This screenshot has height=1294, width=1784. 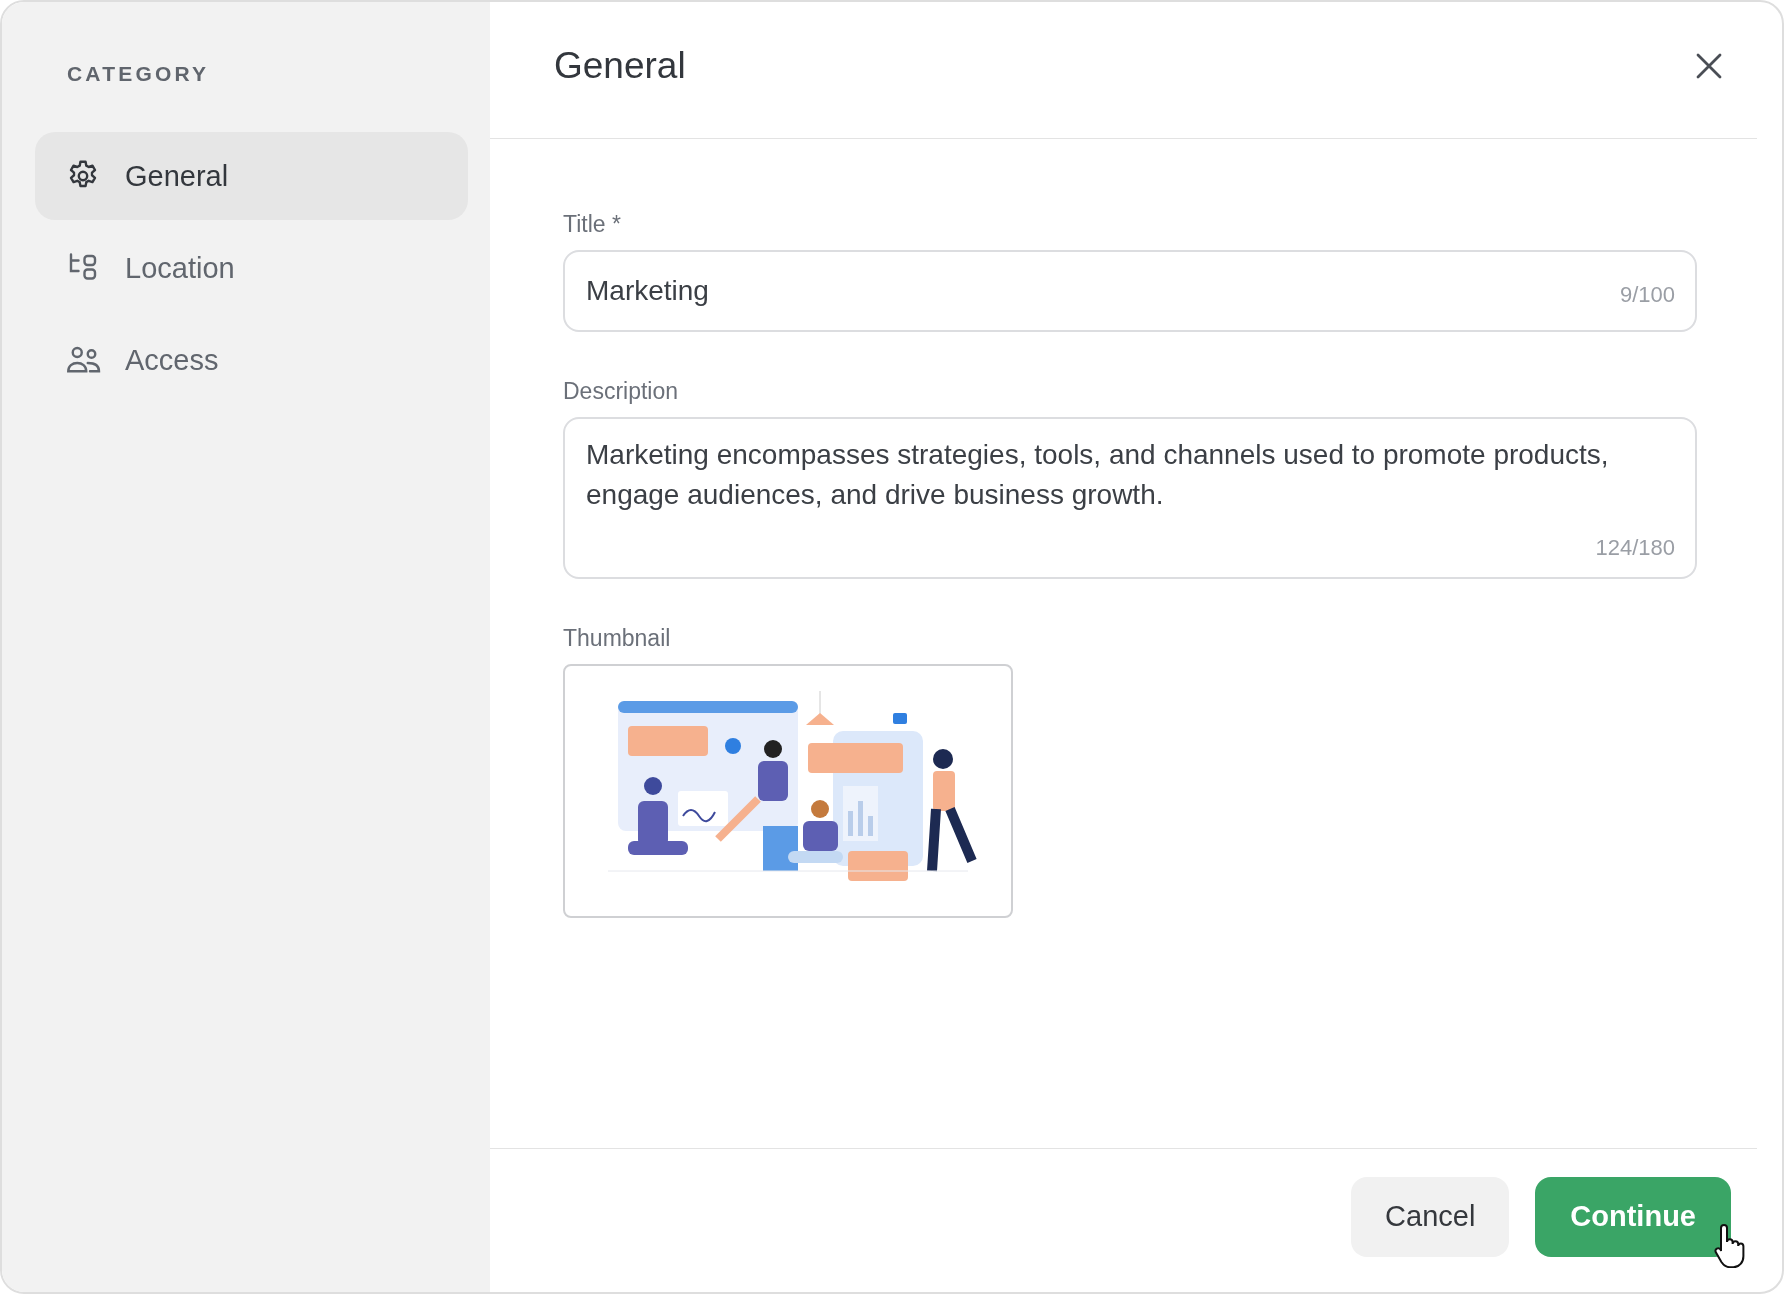 I want to click on sidebar-item: Access, so click(x=251, y=360).